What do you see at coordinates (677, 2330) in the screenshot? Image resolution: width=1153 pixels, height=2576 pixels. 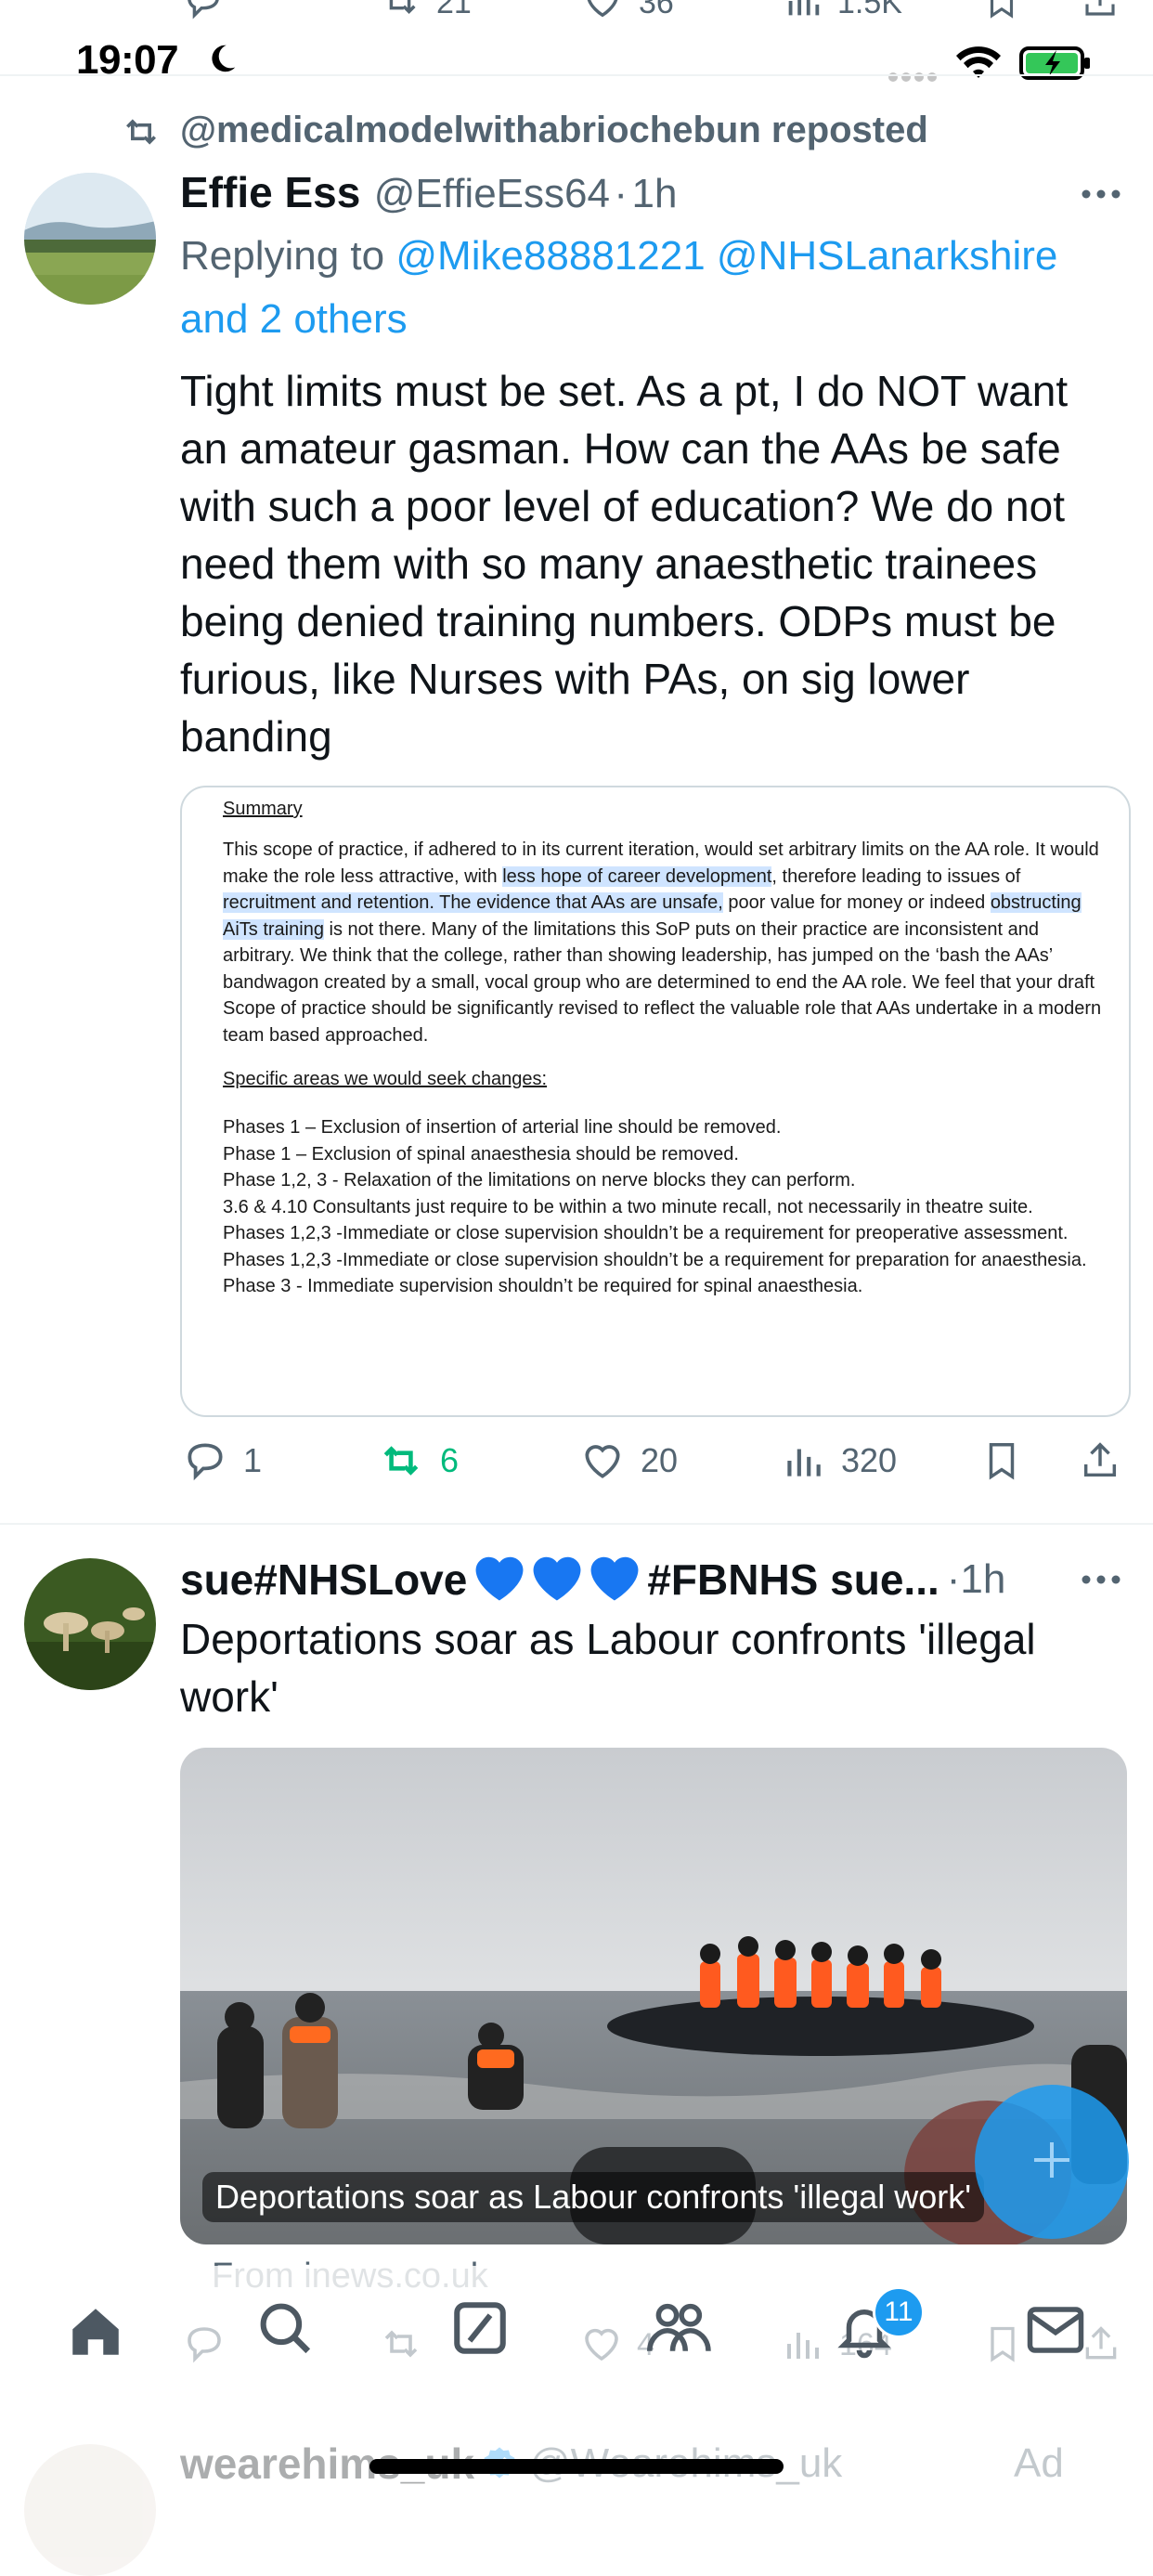 I see `nav-communities-icon` at bounding box center [677, 2330].